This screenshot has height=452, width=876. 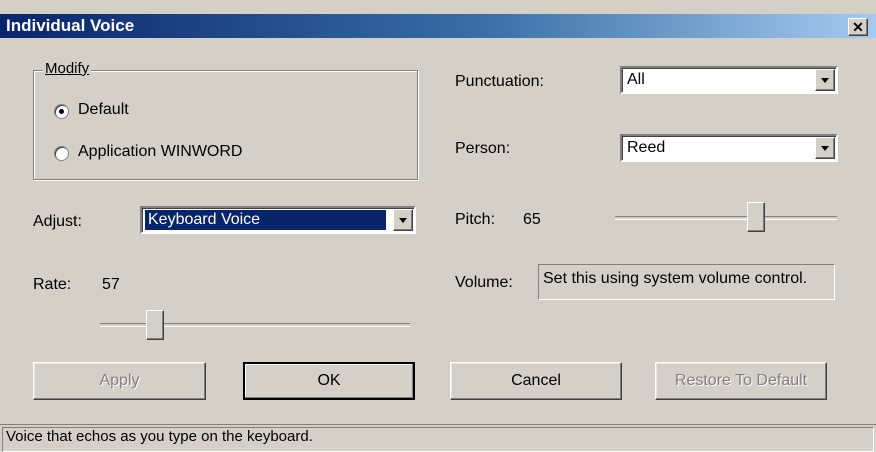 I want to click on volume-info-text: Set this using system volume control., so click(x=675, y=278).